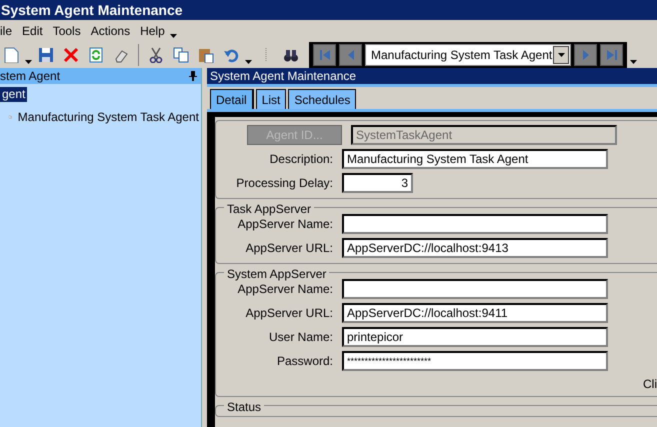  What do you see at coordinates (322, 99) in the screenshot?
I see `tab: Schedules` at bounding box center [322, 99].